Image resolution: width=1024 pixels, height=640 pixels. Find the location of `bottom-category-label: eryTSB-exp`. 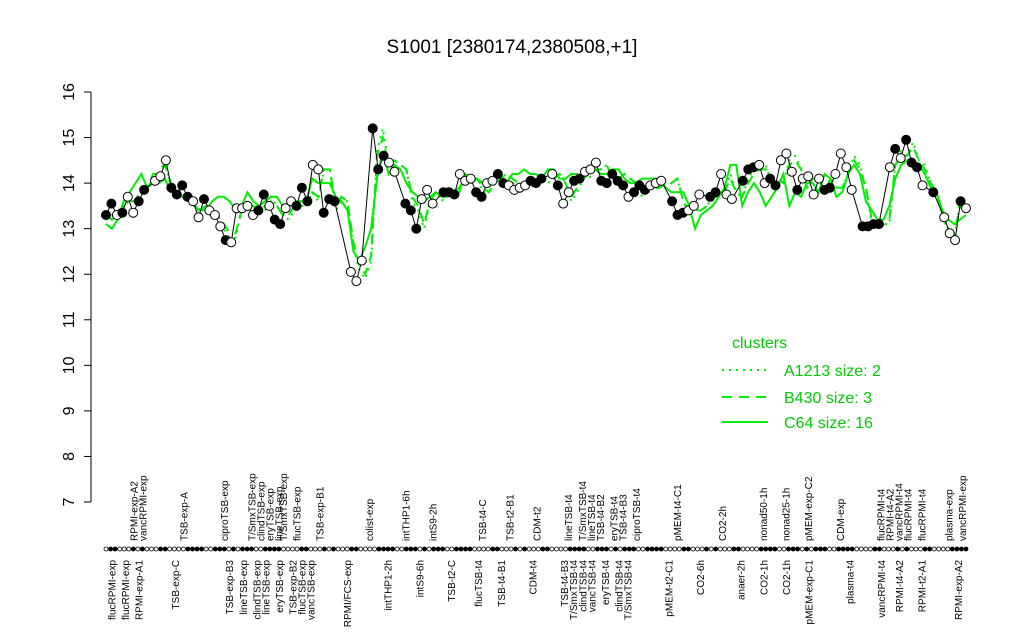

bottom-category-label: eryTSB-exp is located at coordinates (280, 586).